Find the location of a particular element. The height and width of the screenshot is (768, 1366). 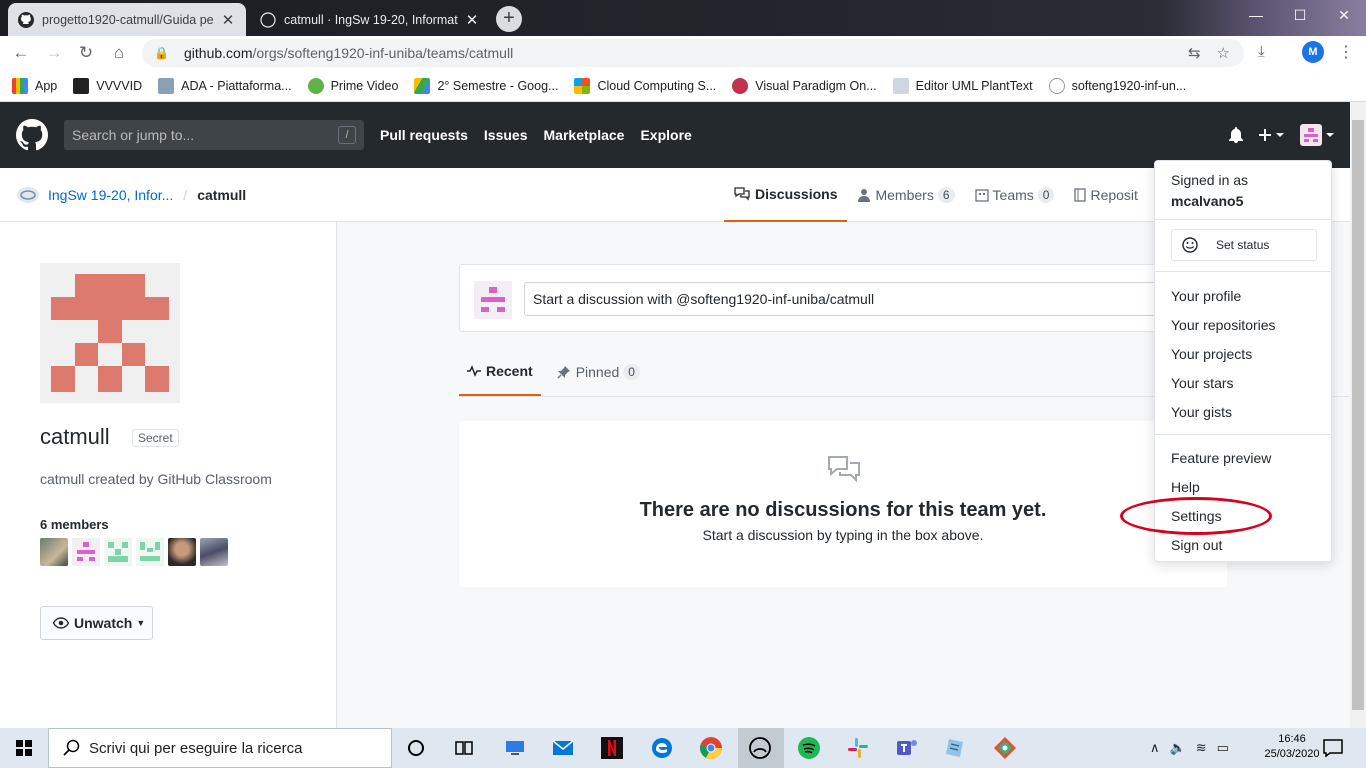

bookmark-label: App is located at coordinates (46, 85).